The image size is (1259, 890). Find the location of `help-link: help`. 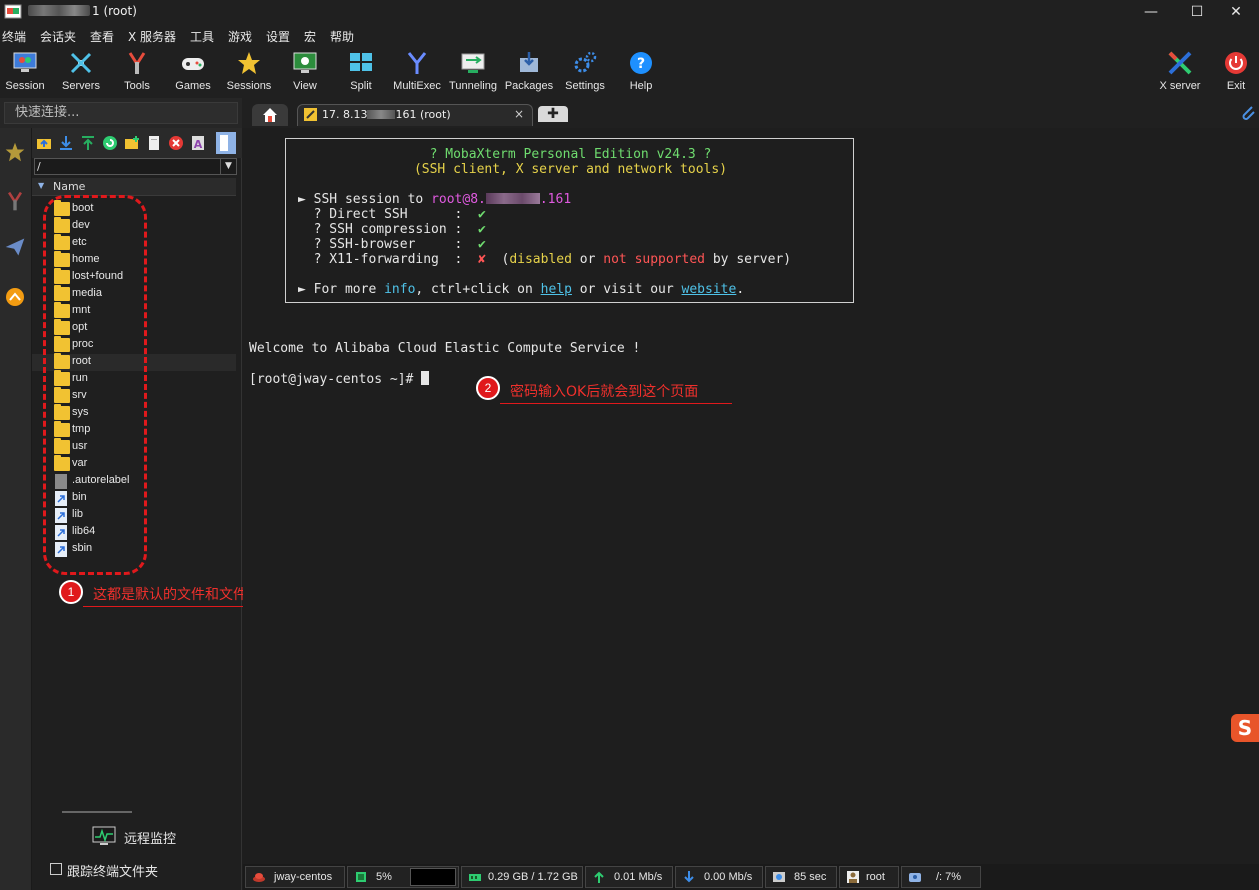

help-link: help is located at coordinates (556, 289).